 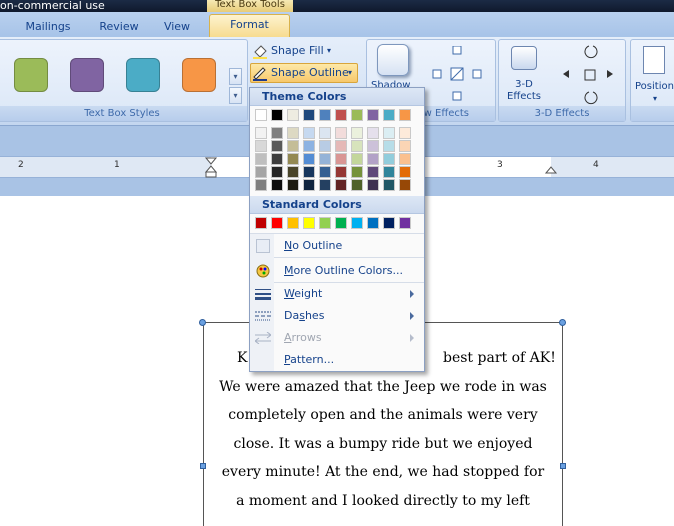 What do you see at coordinates (652, 113) in the screenshot?
I see `group-label-arrange` at bounding box center [652, 113].